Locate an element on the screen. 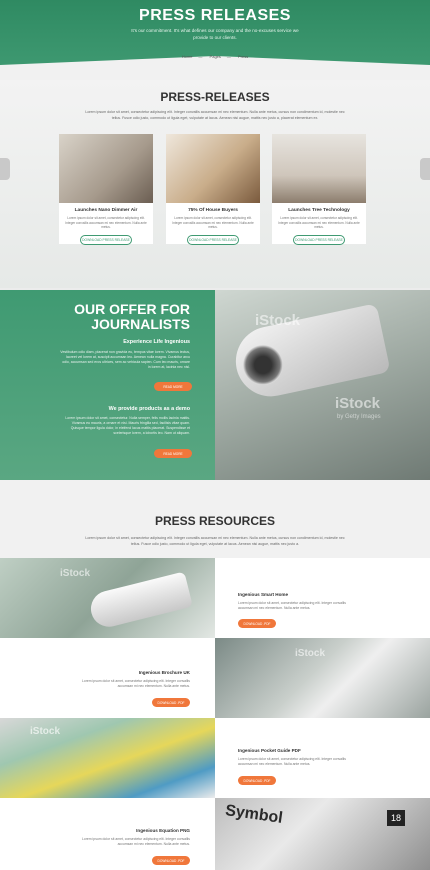  resource-title: Ingenious Brochure UK is located at coordinates (164, 672).